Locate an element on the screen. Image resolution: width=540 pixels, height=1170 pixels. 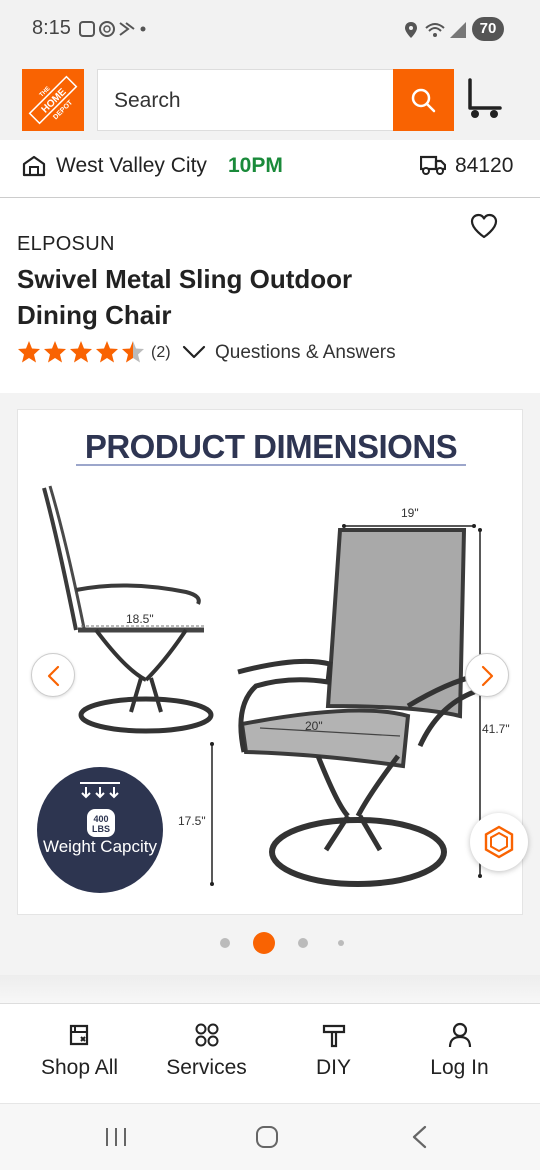
image-heading: PRODUCT DIMENSIONS is located at coordinates (271, 446).